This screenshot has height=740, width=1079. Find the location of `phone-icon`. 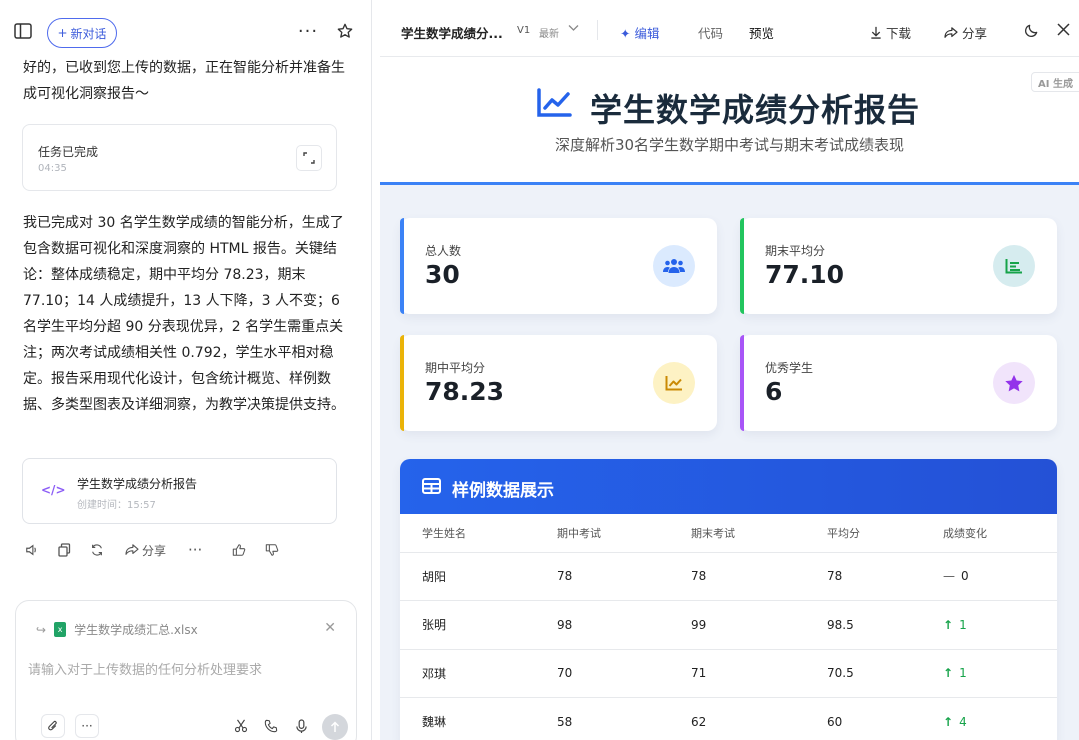

phone-icon is located at coordinates (271, 726).